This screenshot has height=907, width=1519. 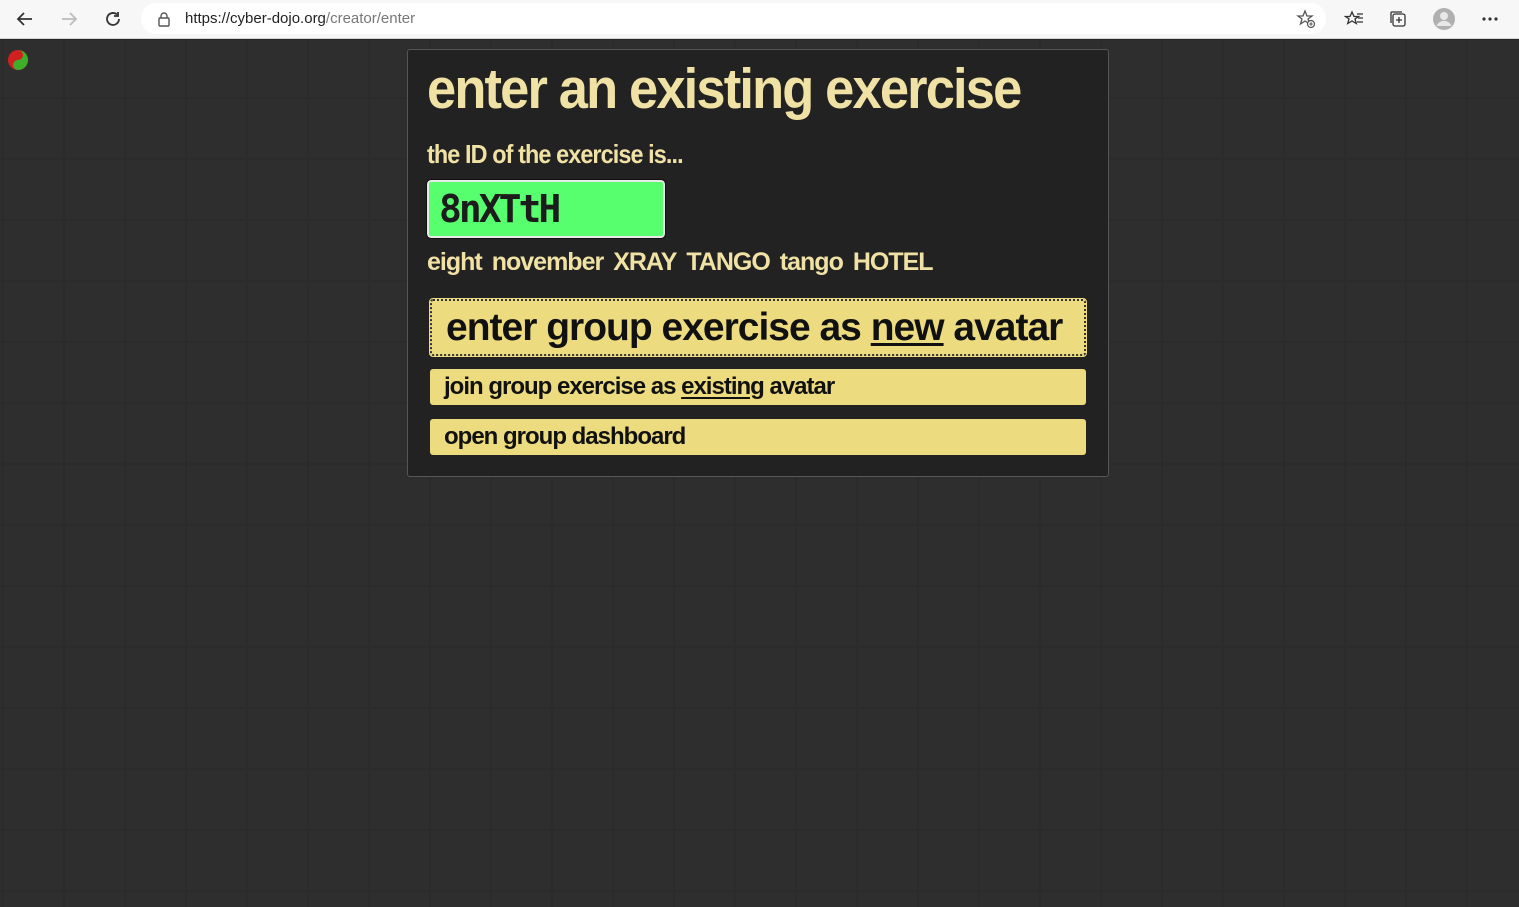 I want to click on phonetic-word: november, so click(x=547, y=262).